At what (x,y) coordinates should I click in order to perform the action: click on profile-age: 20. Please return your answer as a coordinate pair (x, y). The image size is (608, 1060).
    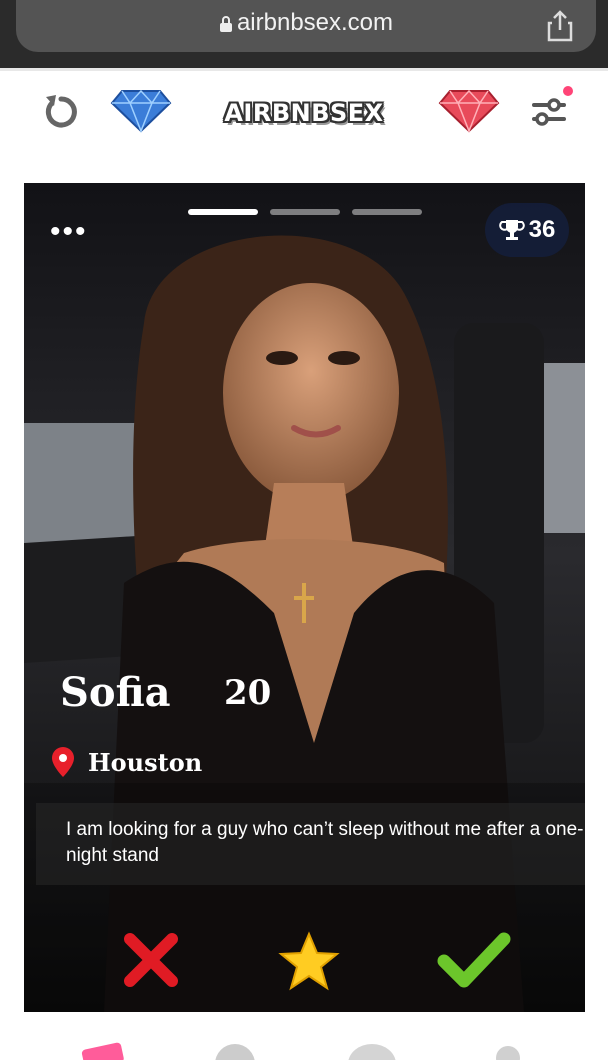
    Looking at the image, I should click on (248, 693).